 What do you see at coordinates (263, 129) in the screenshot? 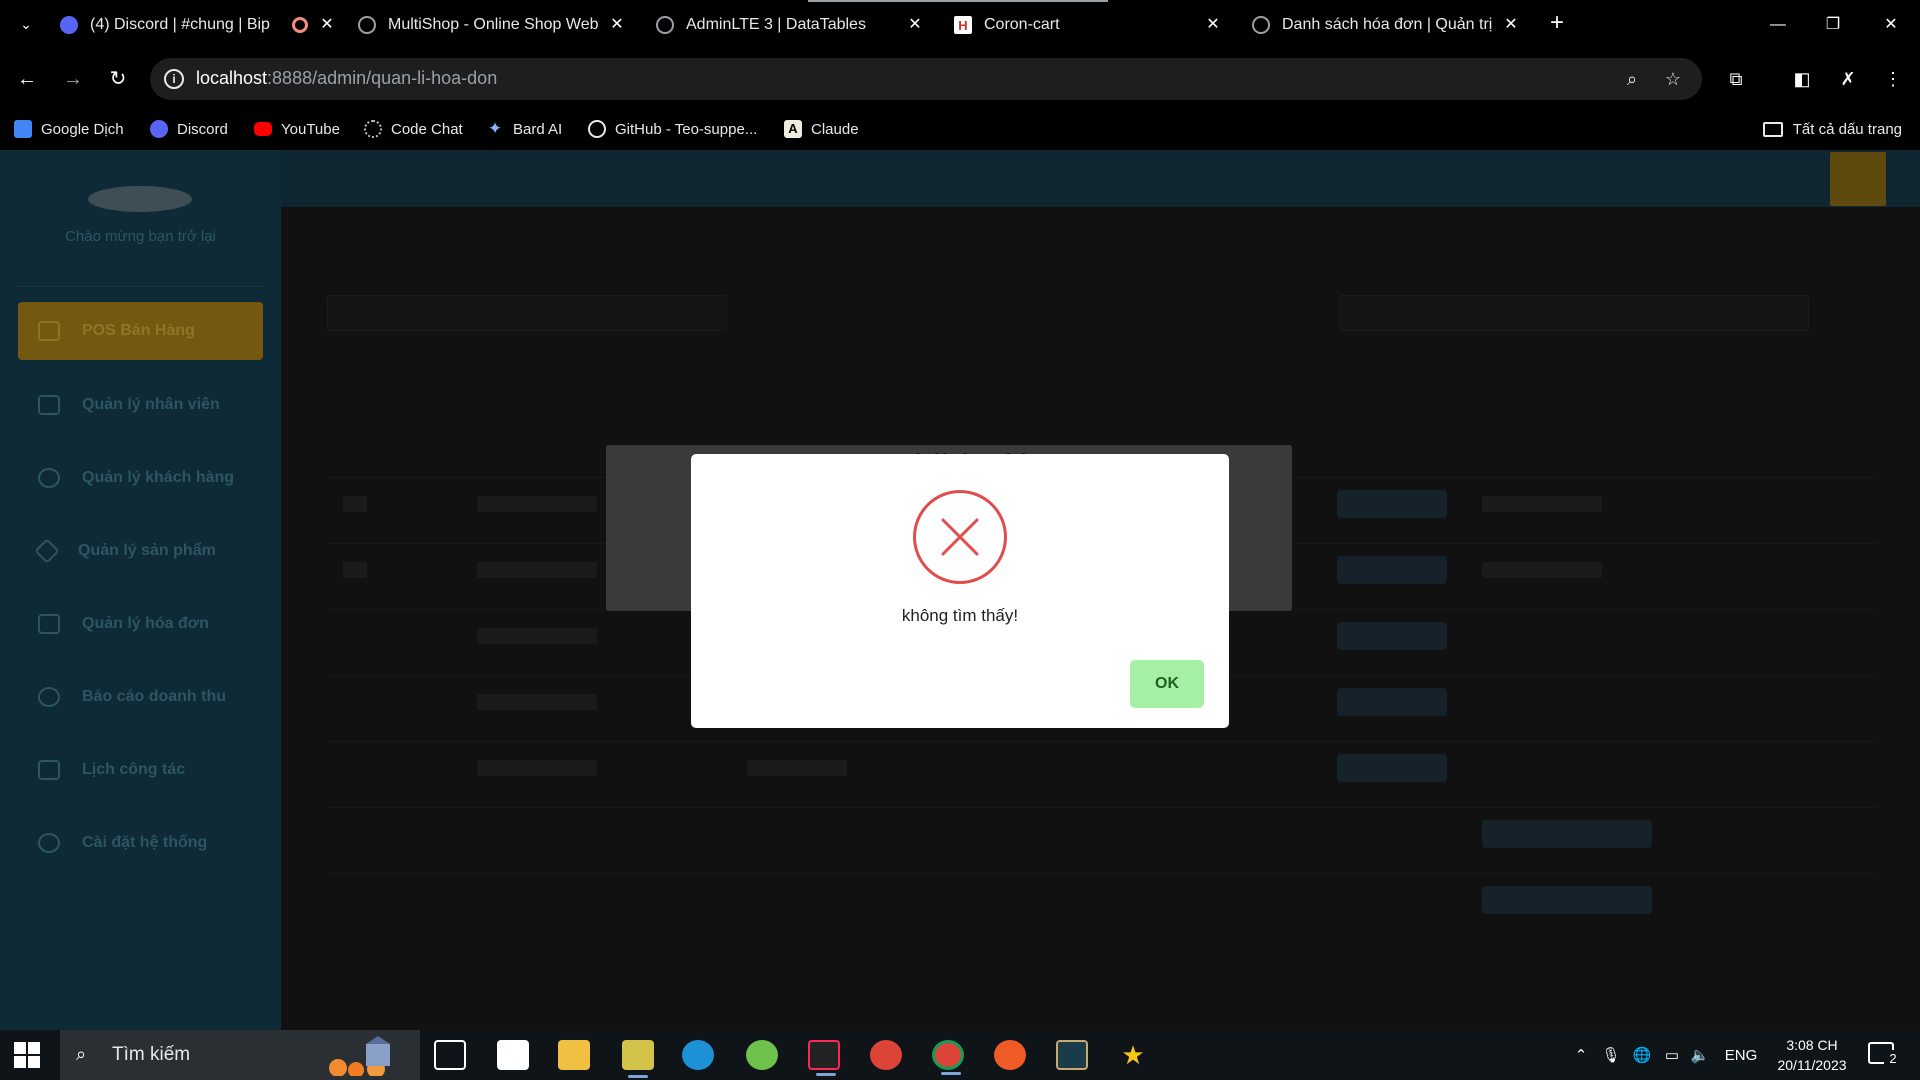
I see `youtube-icon` at bounding box center [263, 129].